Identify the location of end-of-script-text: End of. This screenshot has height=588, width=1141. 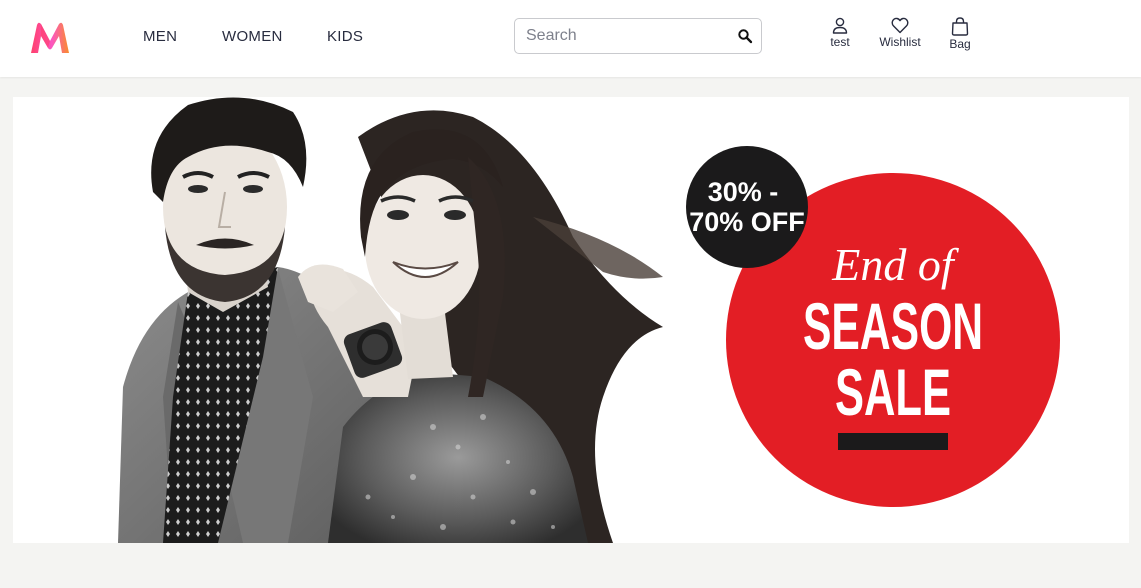
(895, 264).